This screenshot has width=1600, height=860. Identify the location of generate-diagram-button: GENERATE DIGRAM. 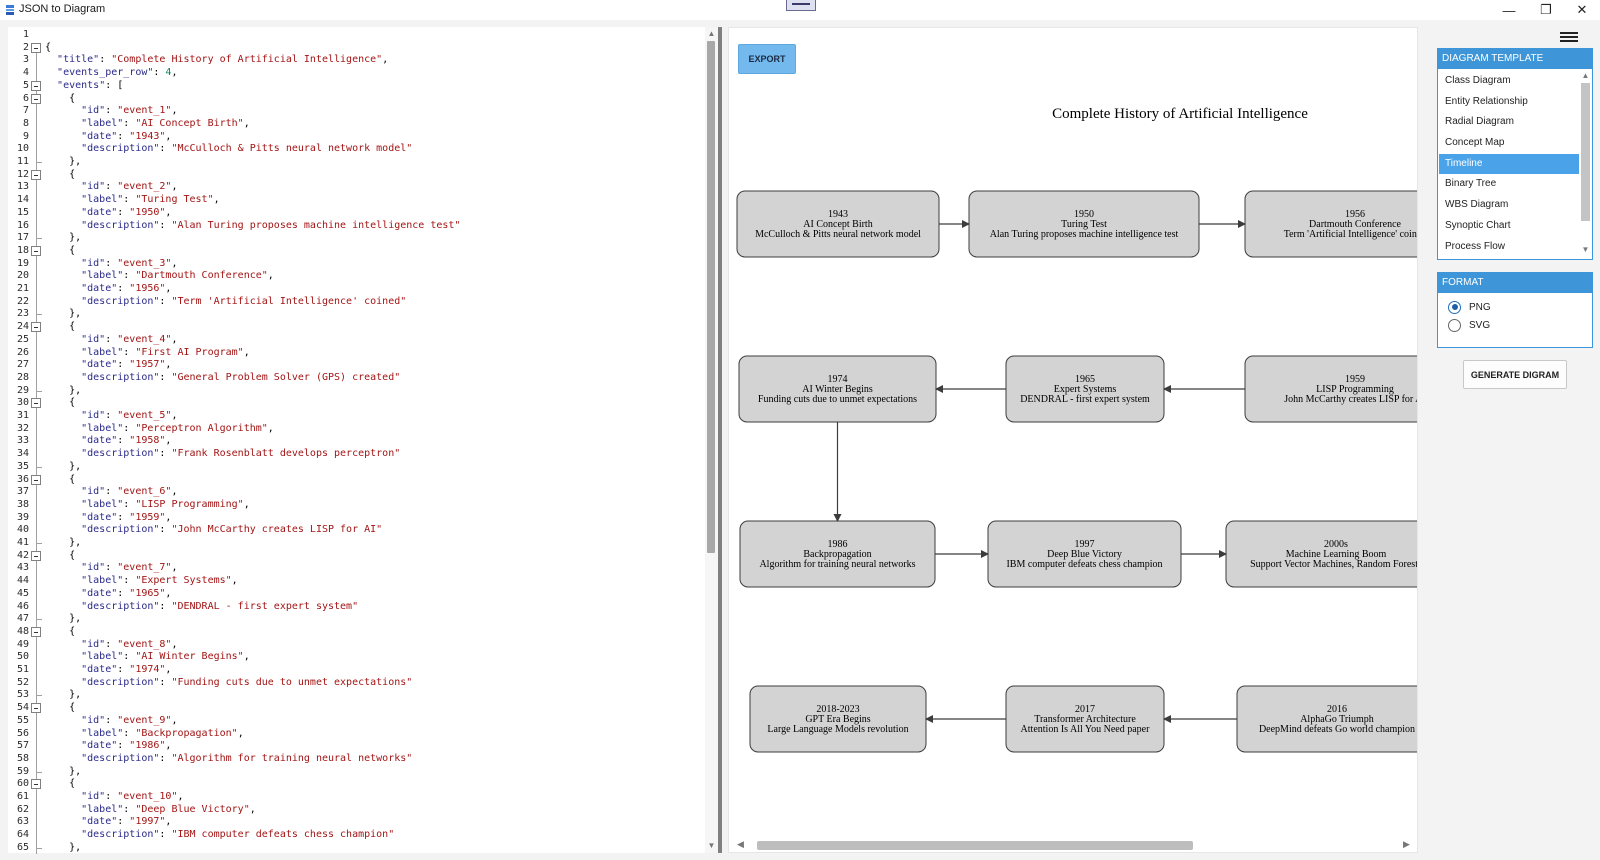
(1515, 374).